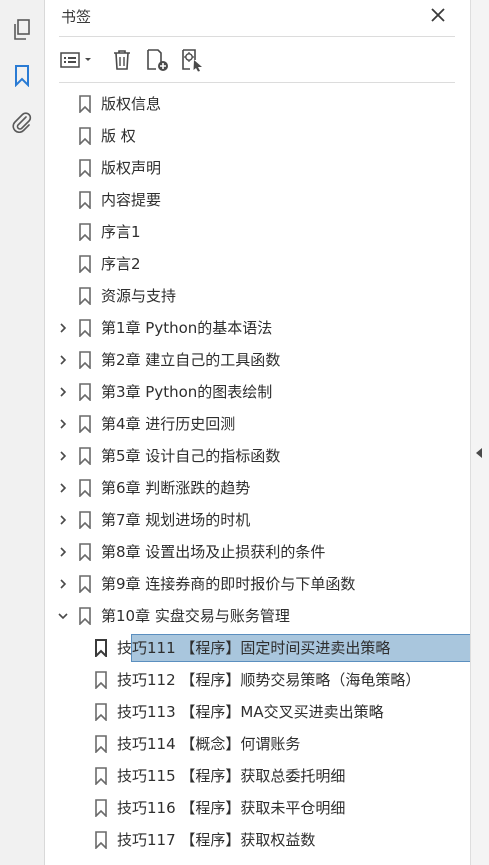 The image size is (489, 865). What do you see at coordinates (257, 424) in the screenshot?
I see `bookmark-item: 第4章 进行历史回测` at bounding box center [257, 424].